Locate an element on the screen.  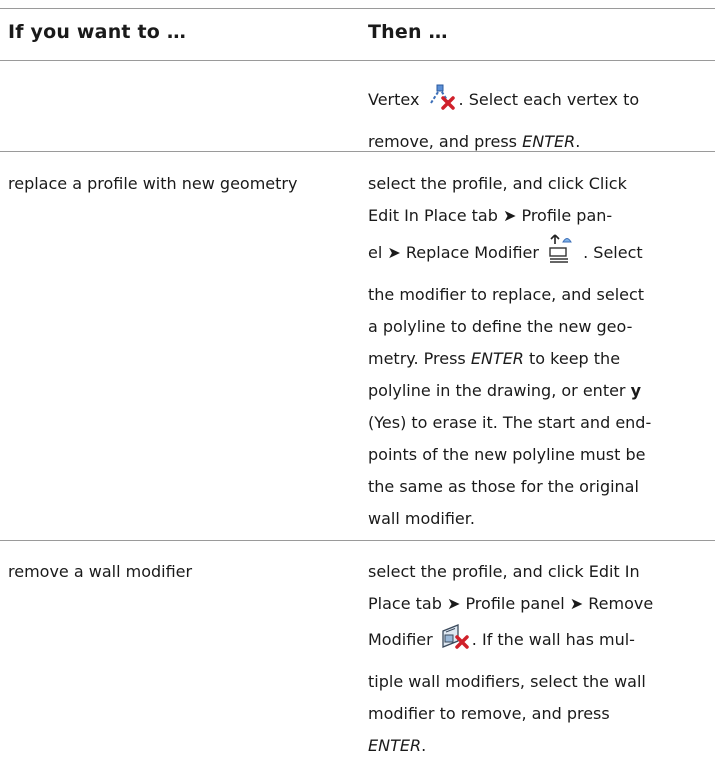
row3-line-3a: Modifier is located at coordinates (400, 639).